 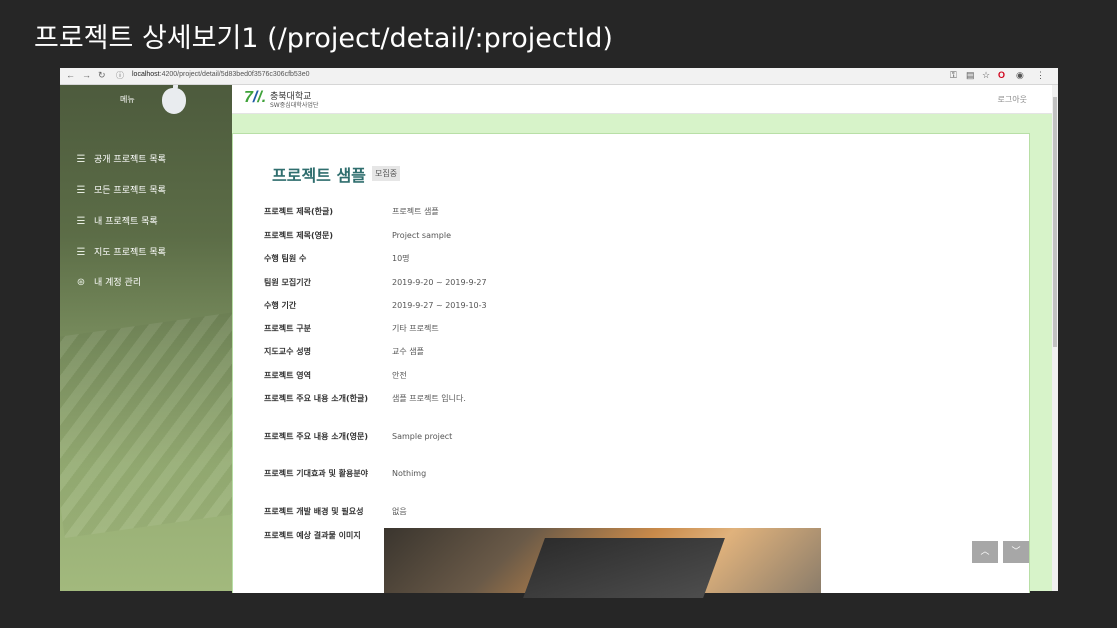 What do you see at coordinates (642, 99) in the screenshot?
I see `top-header: 7//. 충북대학교 SW중심대학사업단 로그아웃` at bounding box center [642, 99].